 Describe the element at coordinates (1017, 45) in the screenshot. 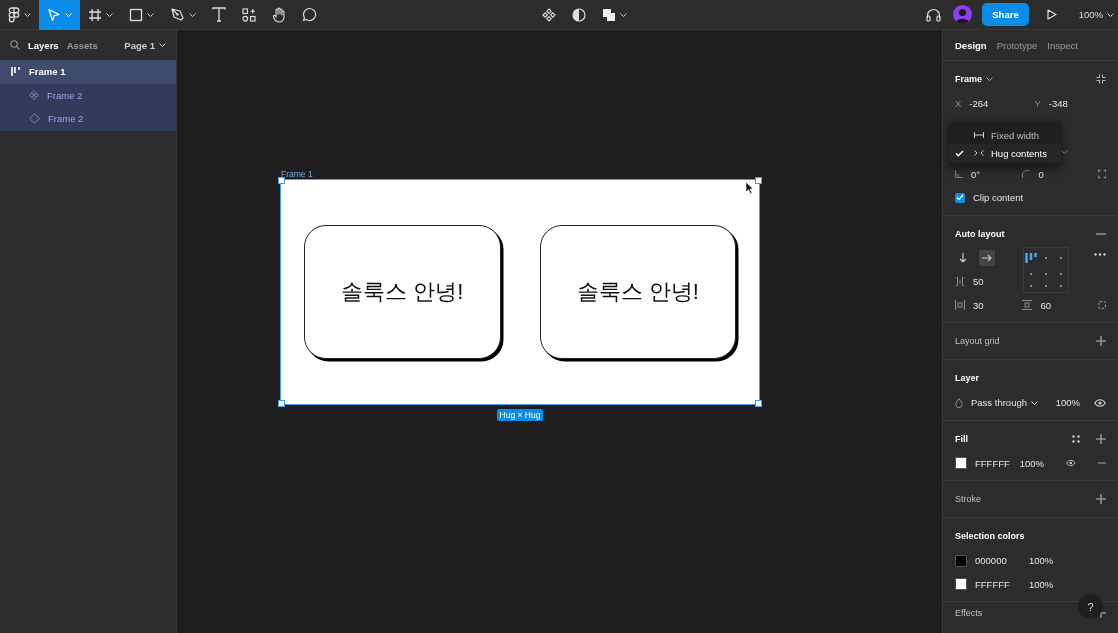

I see `panel-tab: Prototype` at that location.